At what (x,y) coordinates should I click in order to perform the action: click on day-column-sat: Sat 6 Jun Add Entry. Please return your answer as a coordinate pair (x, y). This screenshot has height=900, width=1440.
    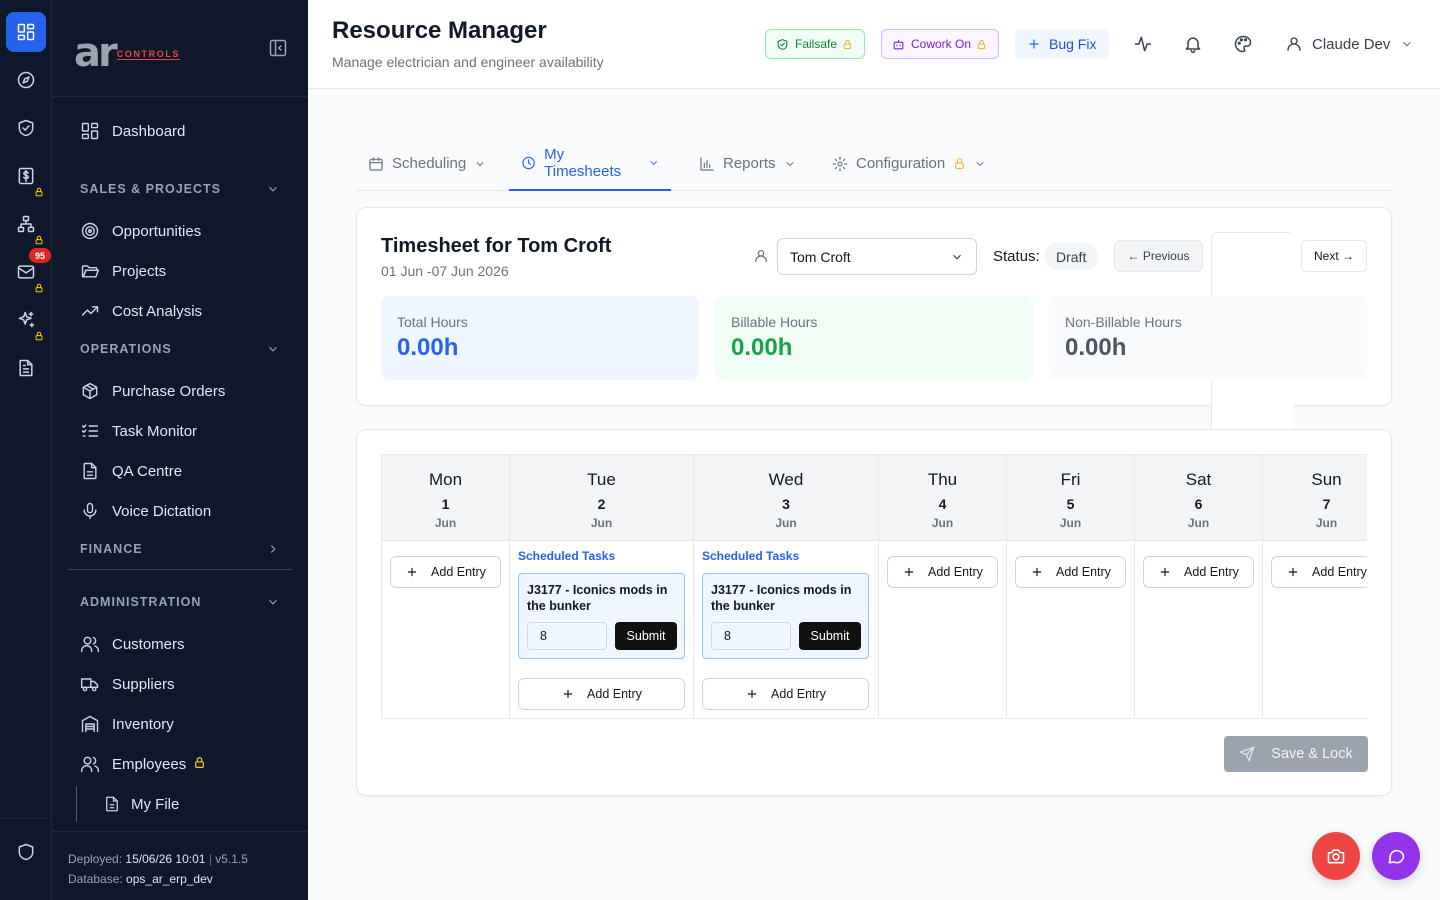
    Looking at the image, I should click on (1199, 586).